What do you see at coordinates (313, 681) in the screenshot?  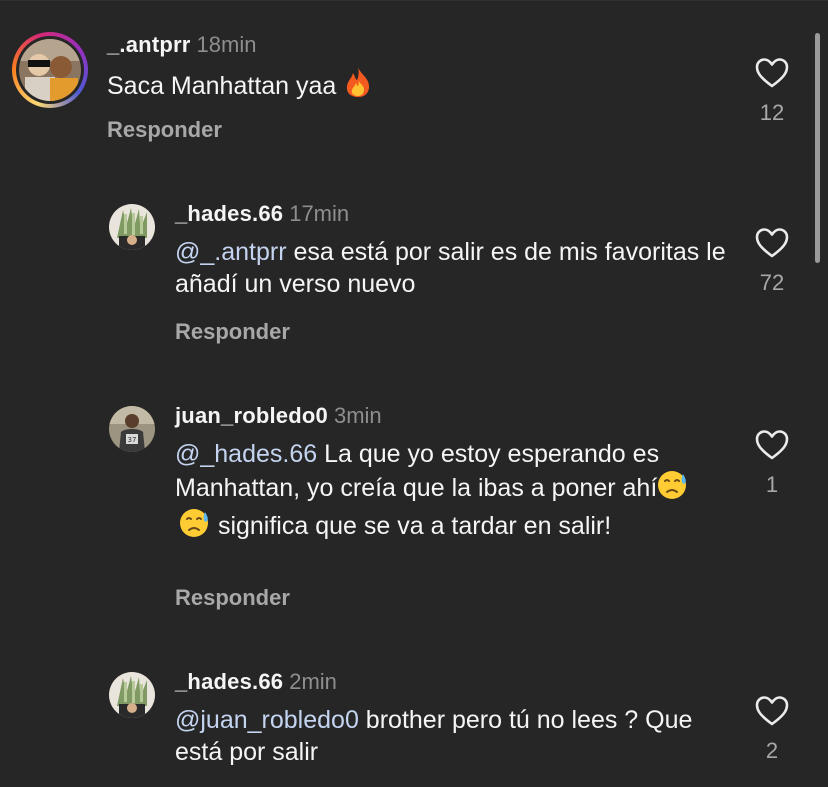 I see `comment-time: 2min` at bounding box center [313, 681].